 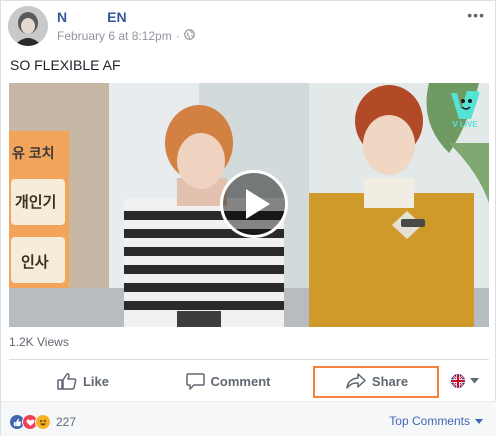 What do you see at coordinates (39, 342) in the screenshot?
I see `view-count: 1.2K Views` at bounding box center [39, 342].